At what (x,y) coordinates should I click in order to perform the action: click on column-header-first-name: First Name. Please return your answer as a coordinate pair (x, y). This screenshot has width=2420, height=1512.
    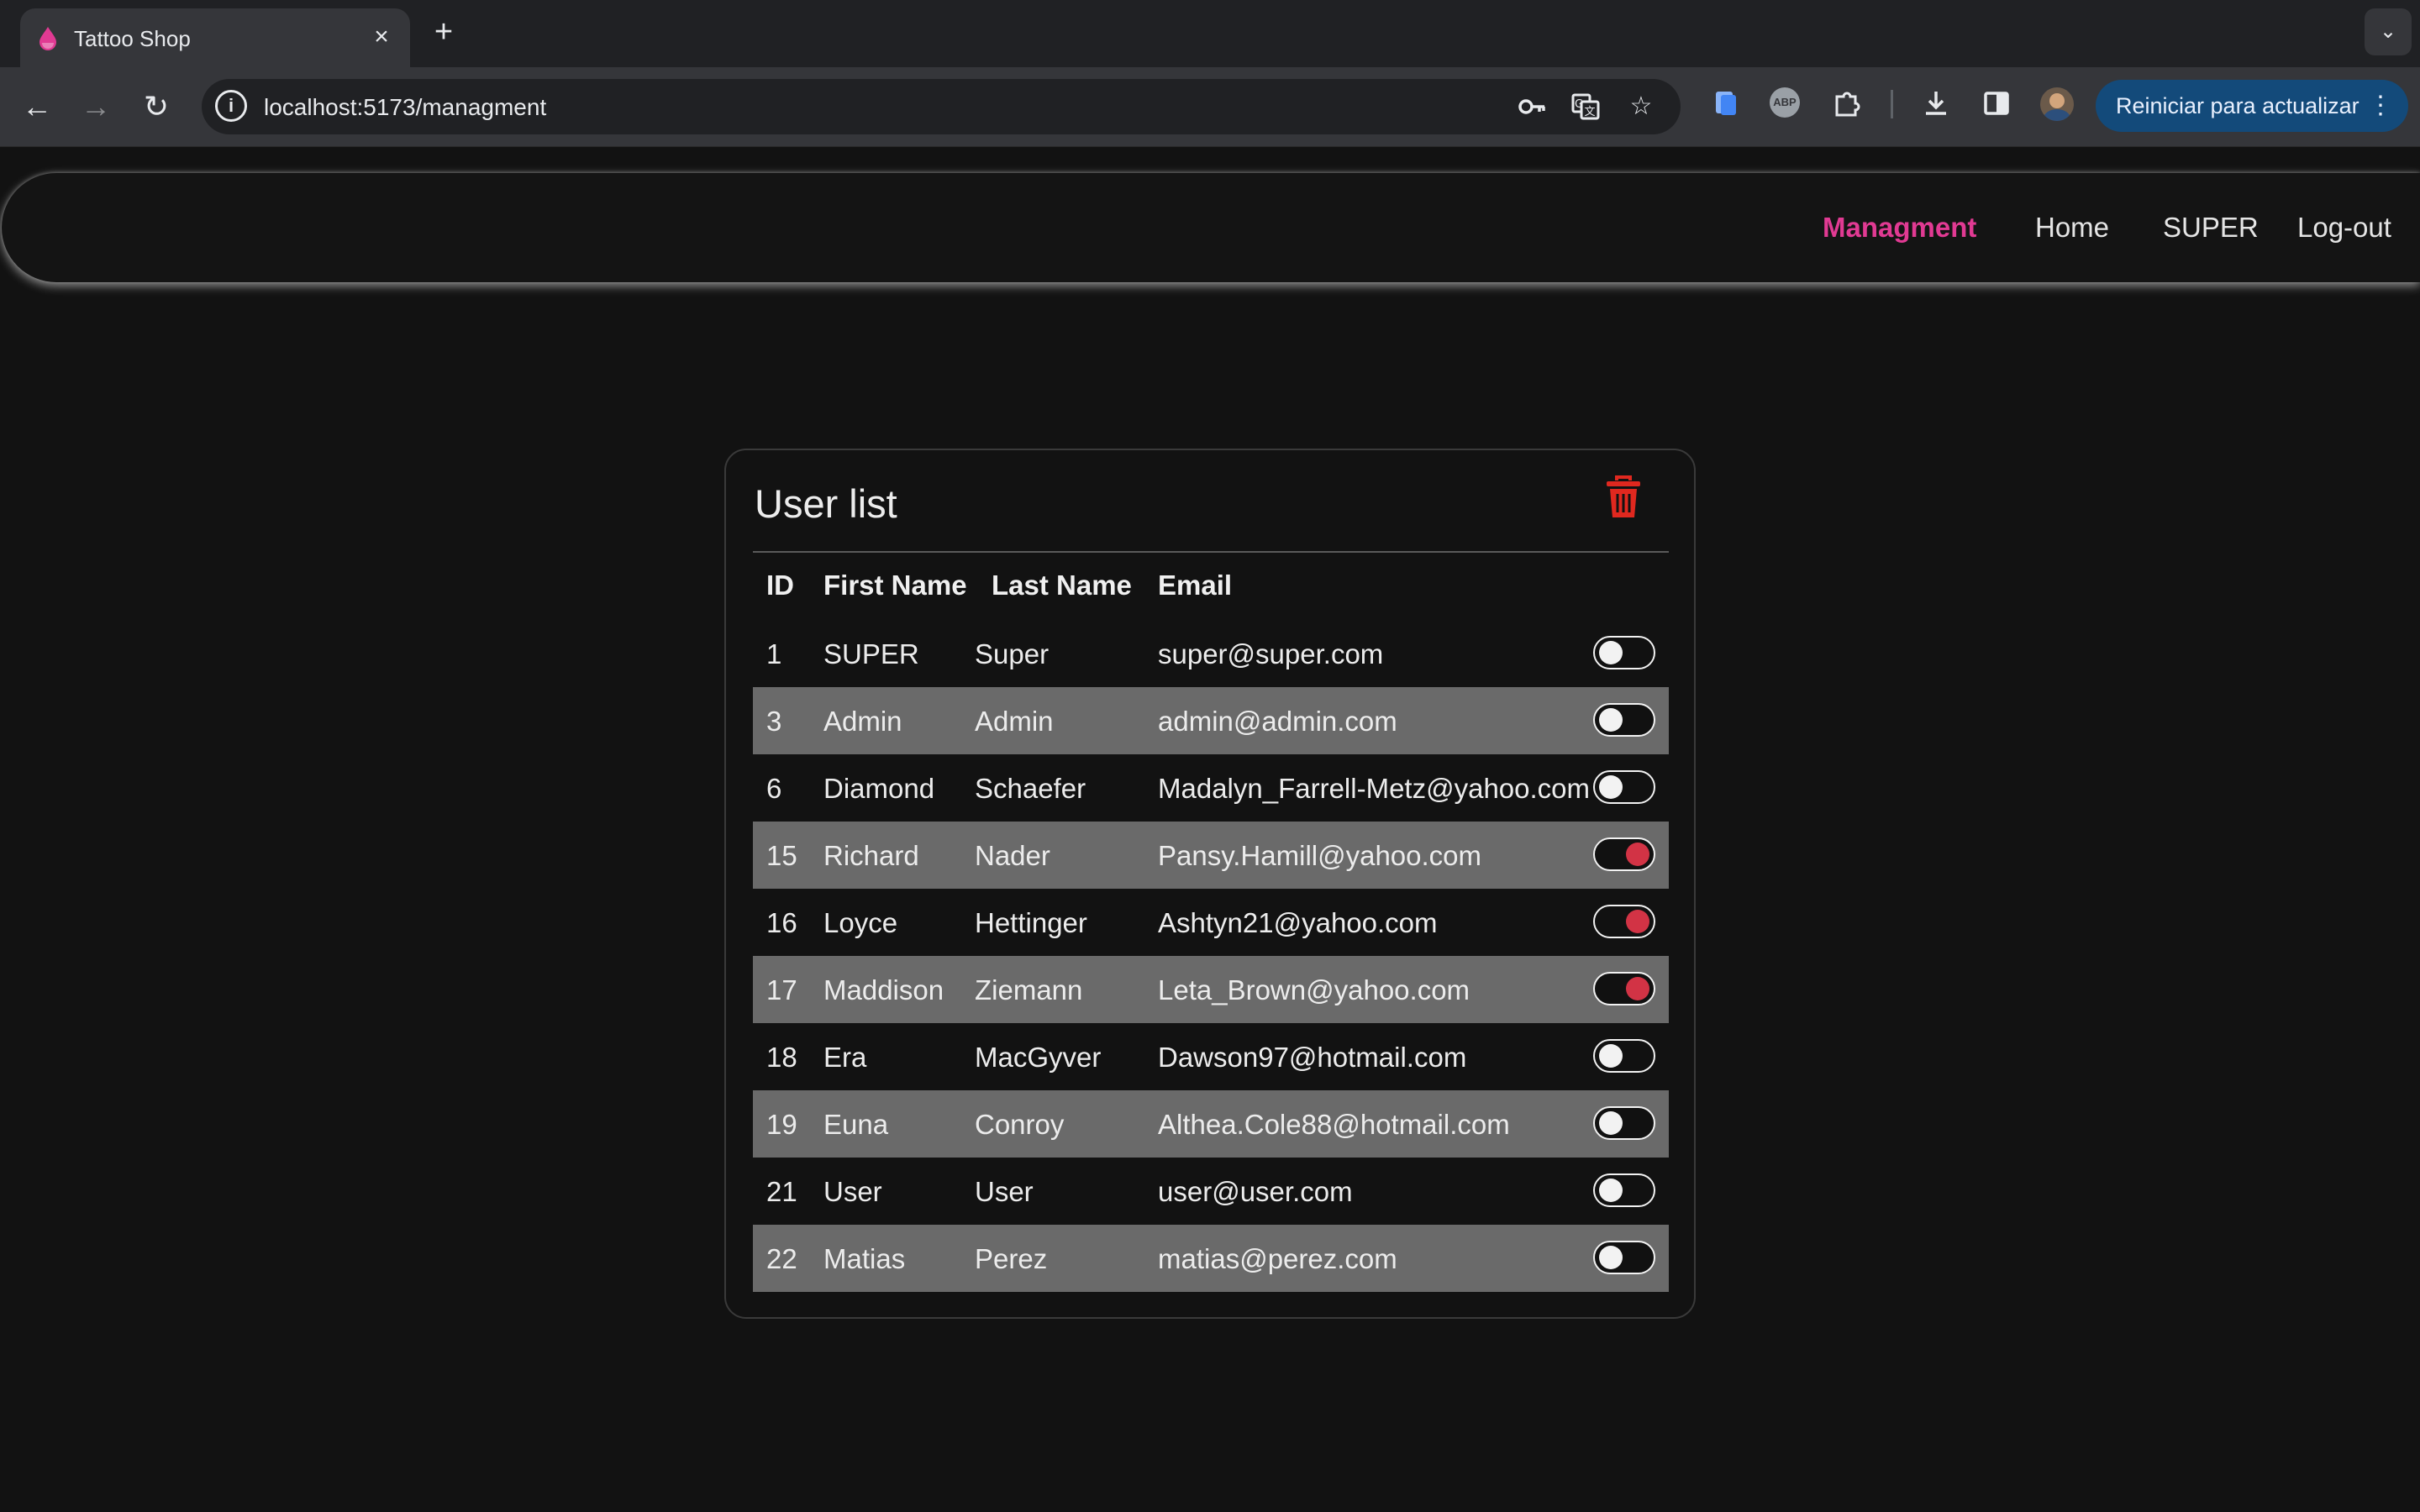
    Looking at the image, I should click on (895, 585).